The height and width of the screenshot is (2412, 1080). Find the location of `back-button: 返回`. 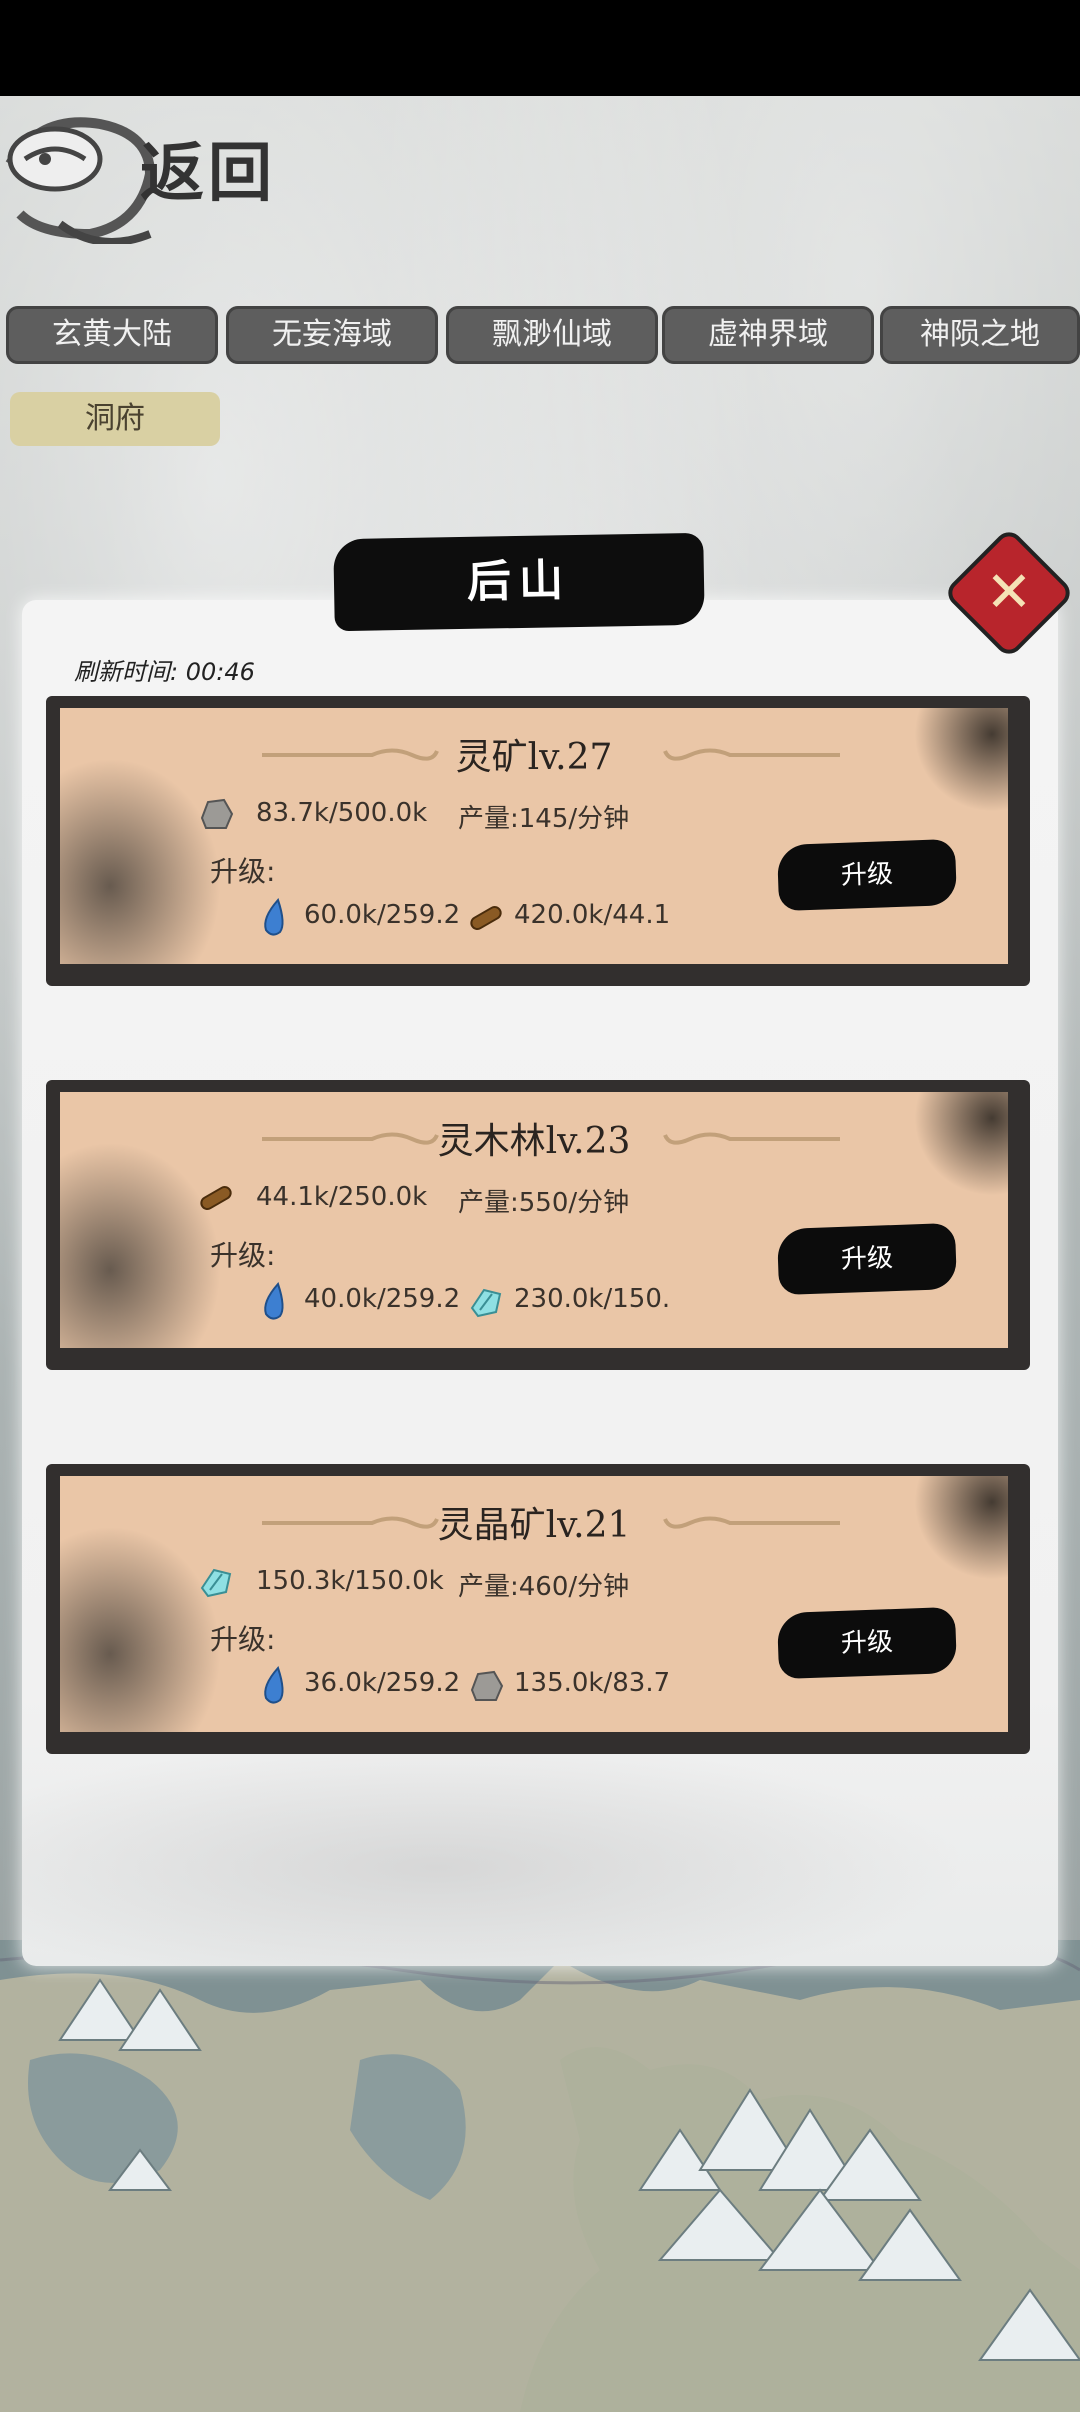

back-button: 返回 is located at coordinates (145, 176).